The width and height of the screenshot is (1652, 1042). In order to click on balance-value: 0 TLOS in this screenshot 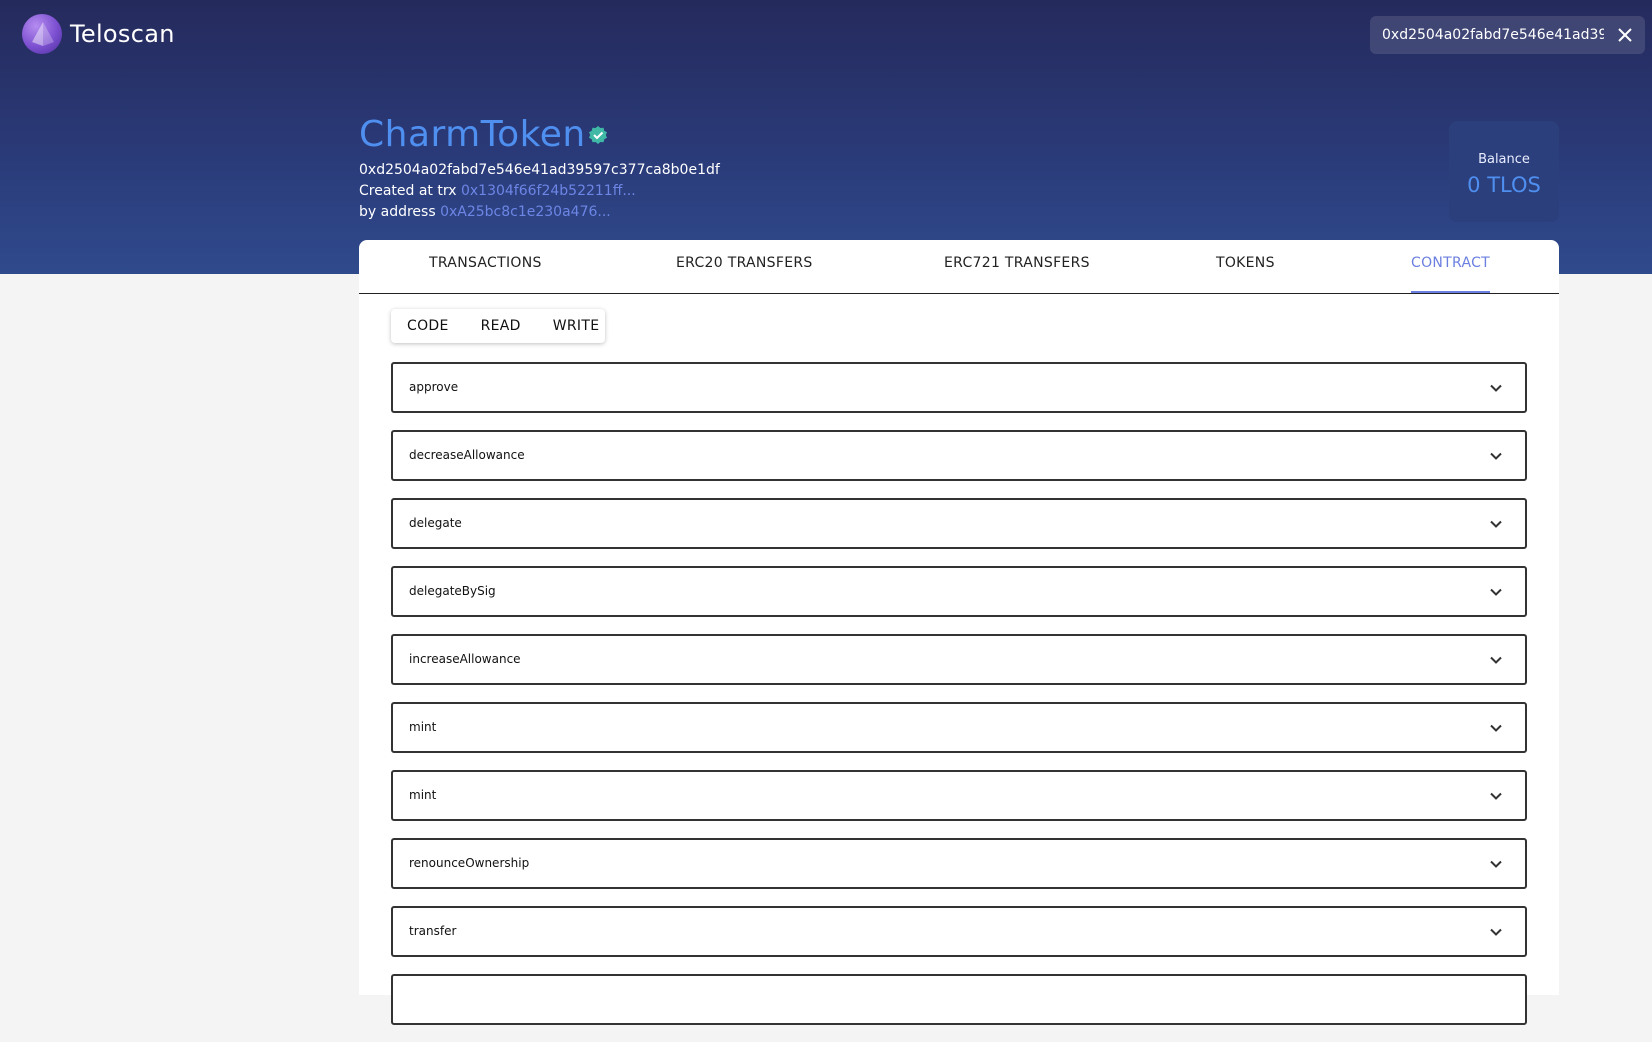, I will do `click(1504, 185)`.